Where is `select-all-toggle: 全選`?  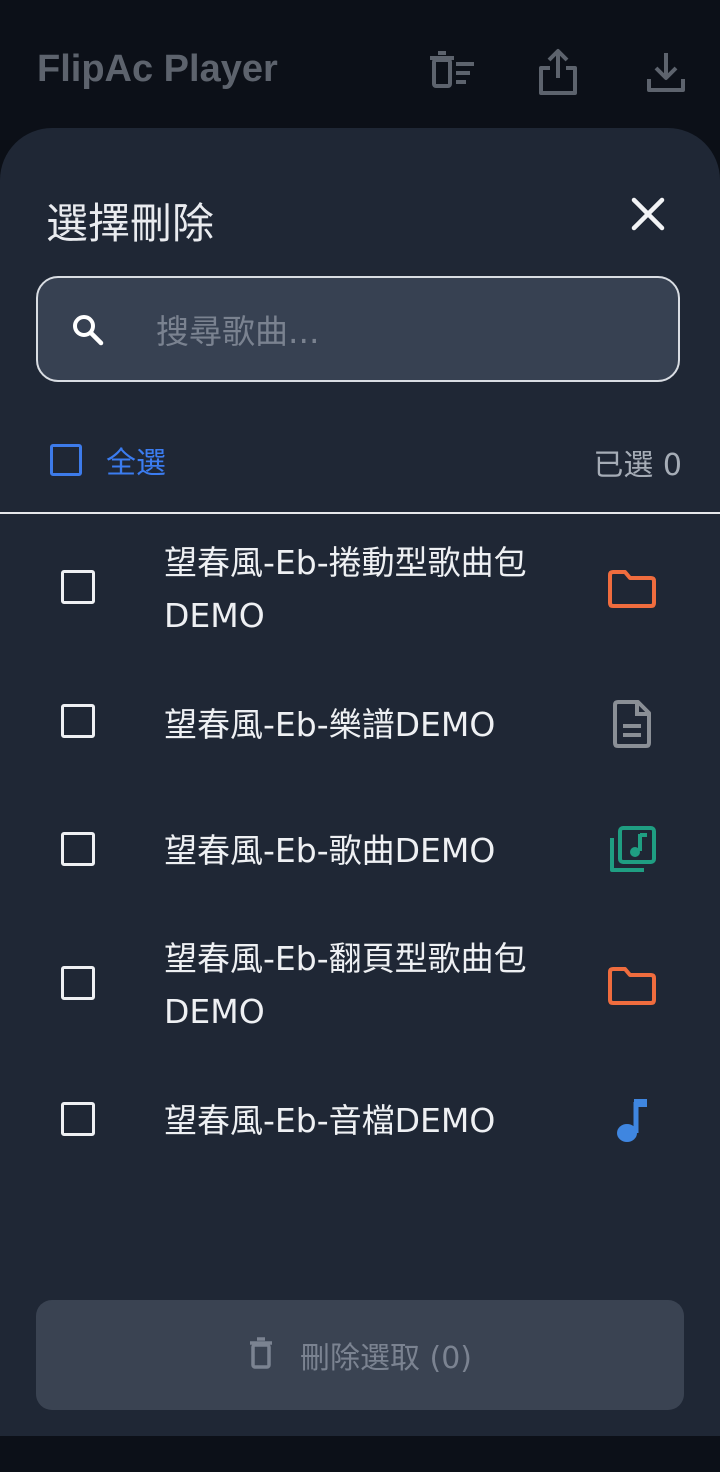
select-all-toggle: 全選 is located at coordinates (108, 460).